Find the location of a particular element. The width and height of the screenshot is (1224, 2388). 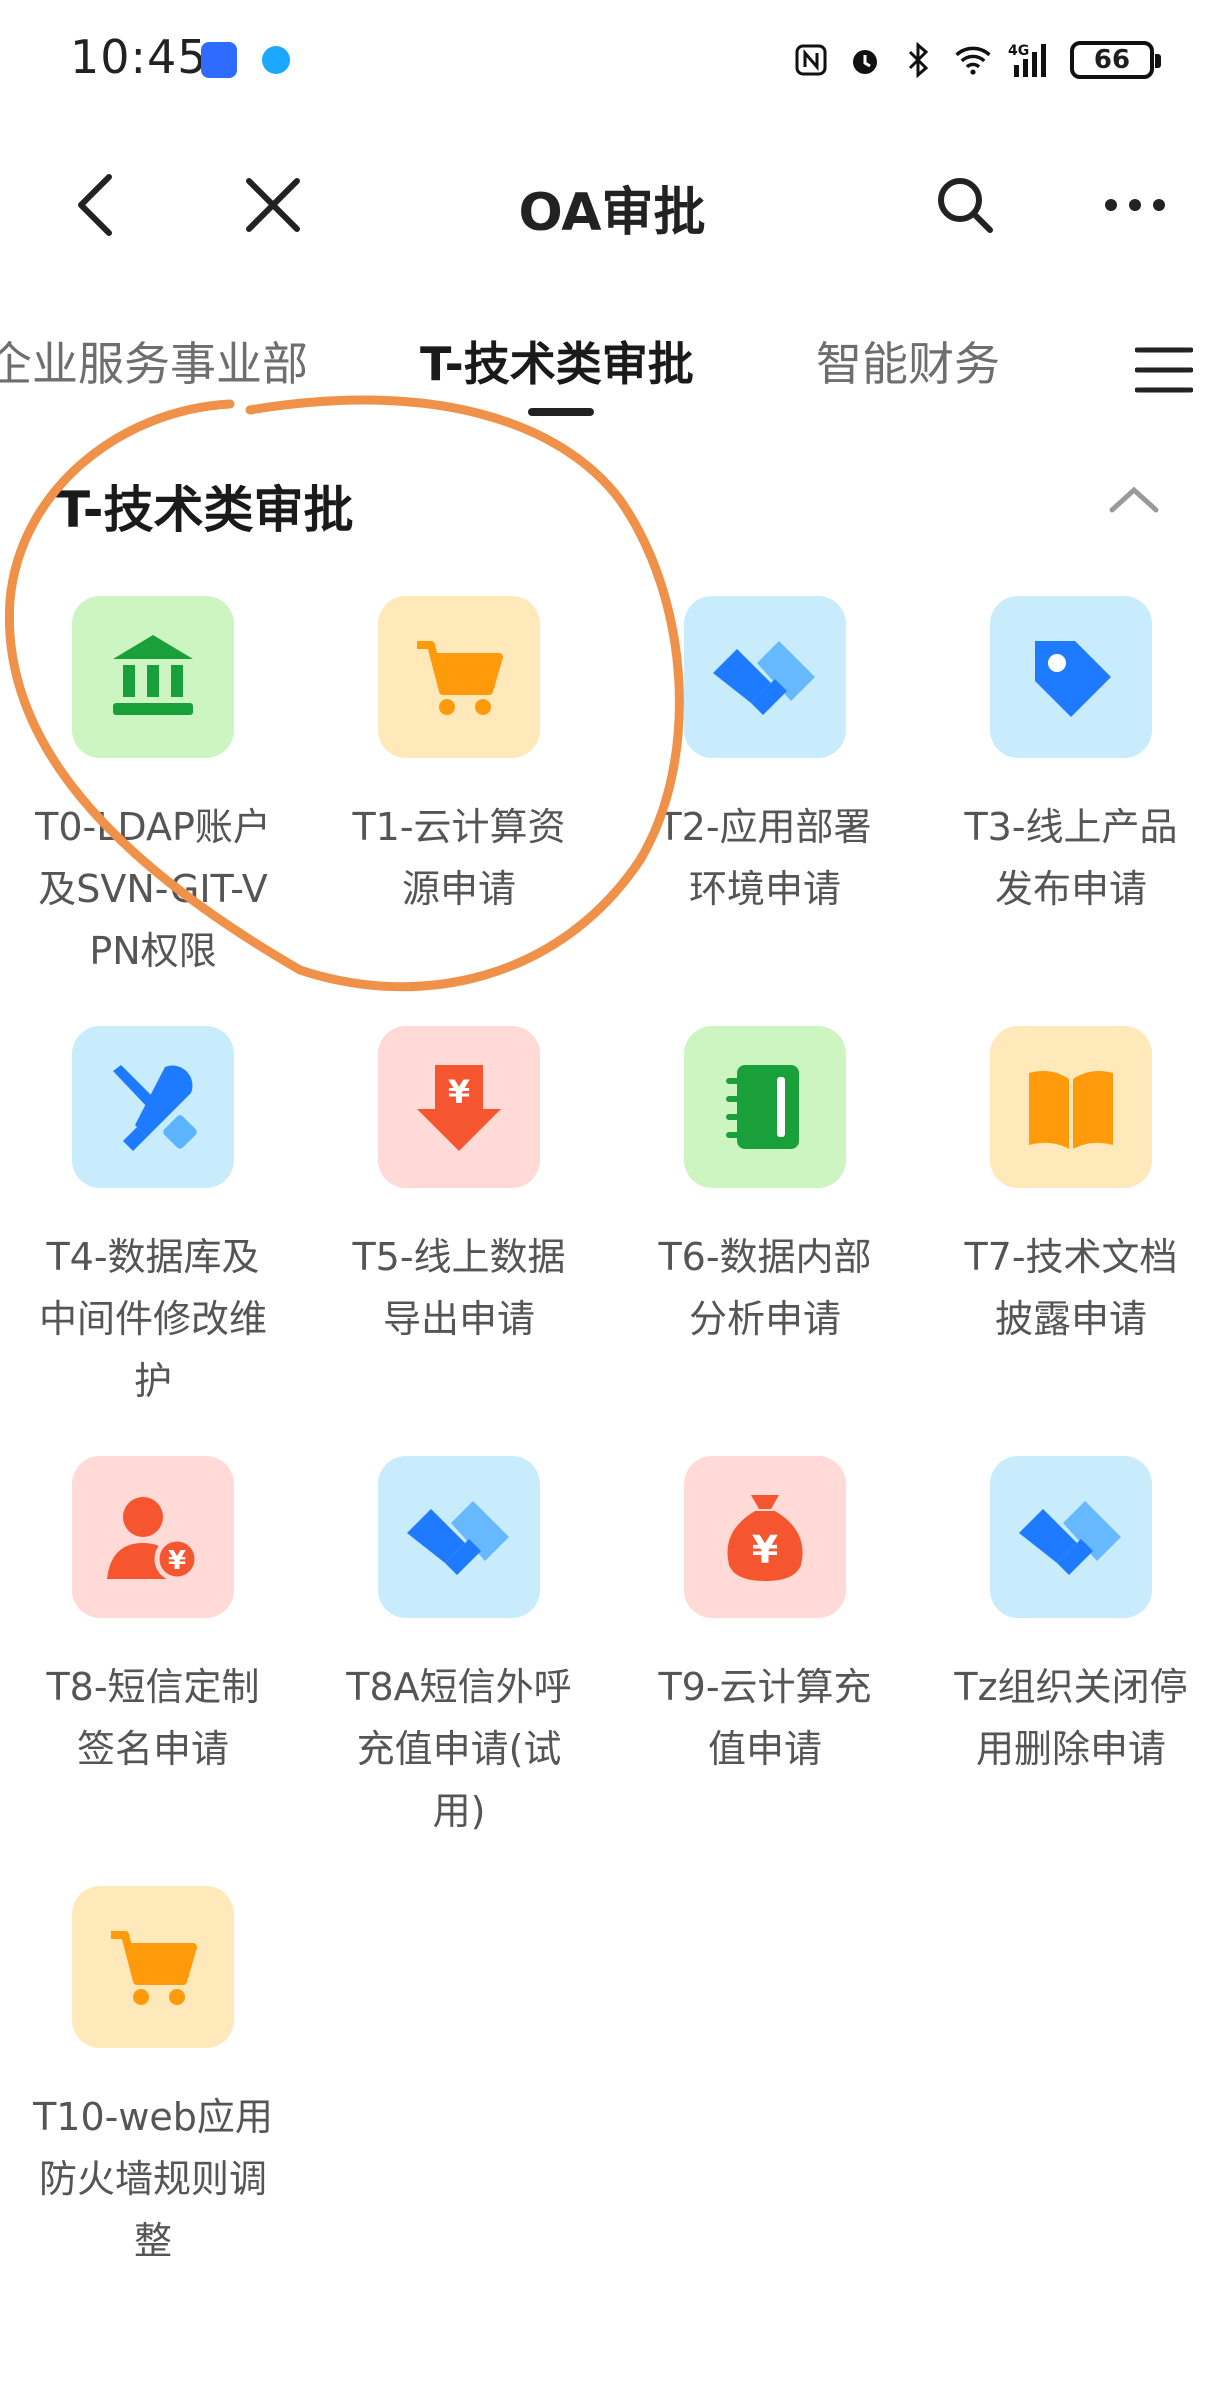

approval-item-t8: ¥ T8-短信定制签名申请 is located at coordinates (153, 1618).